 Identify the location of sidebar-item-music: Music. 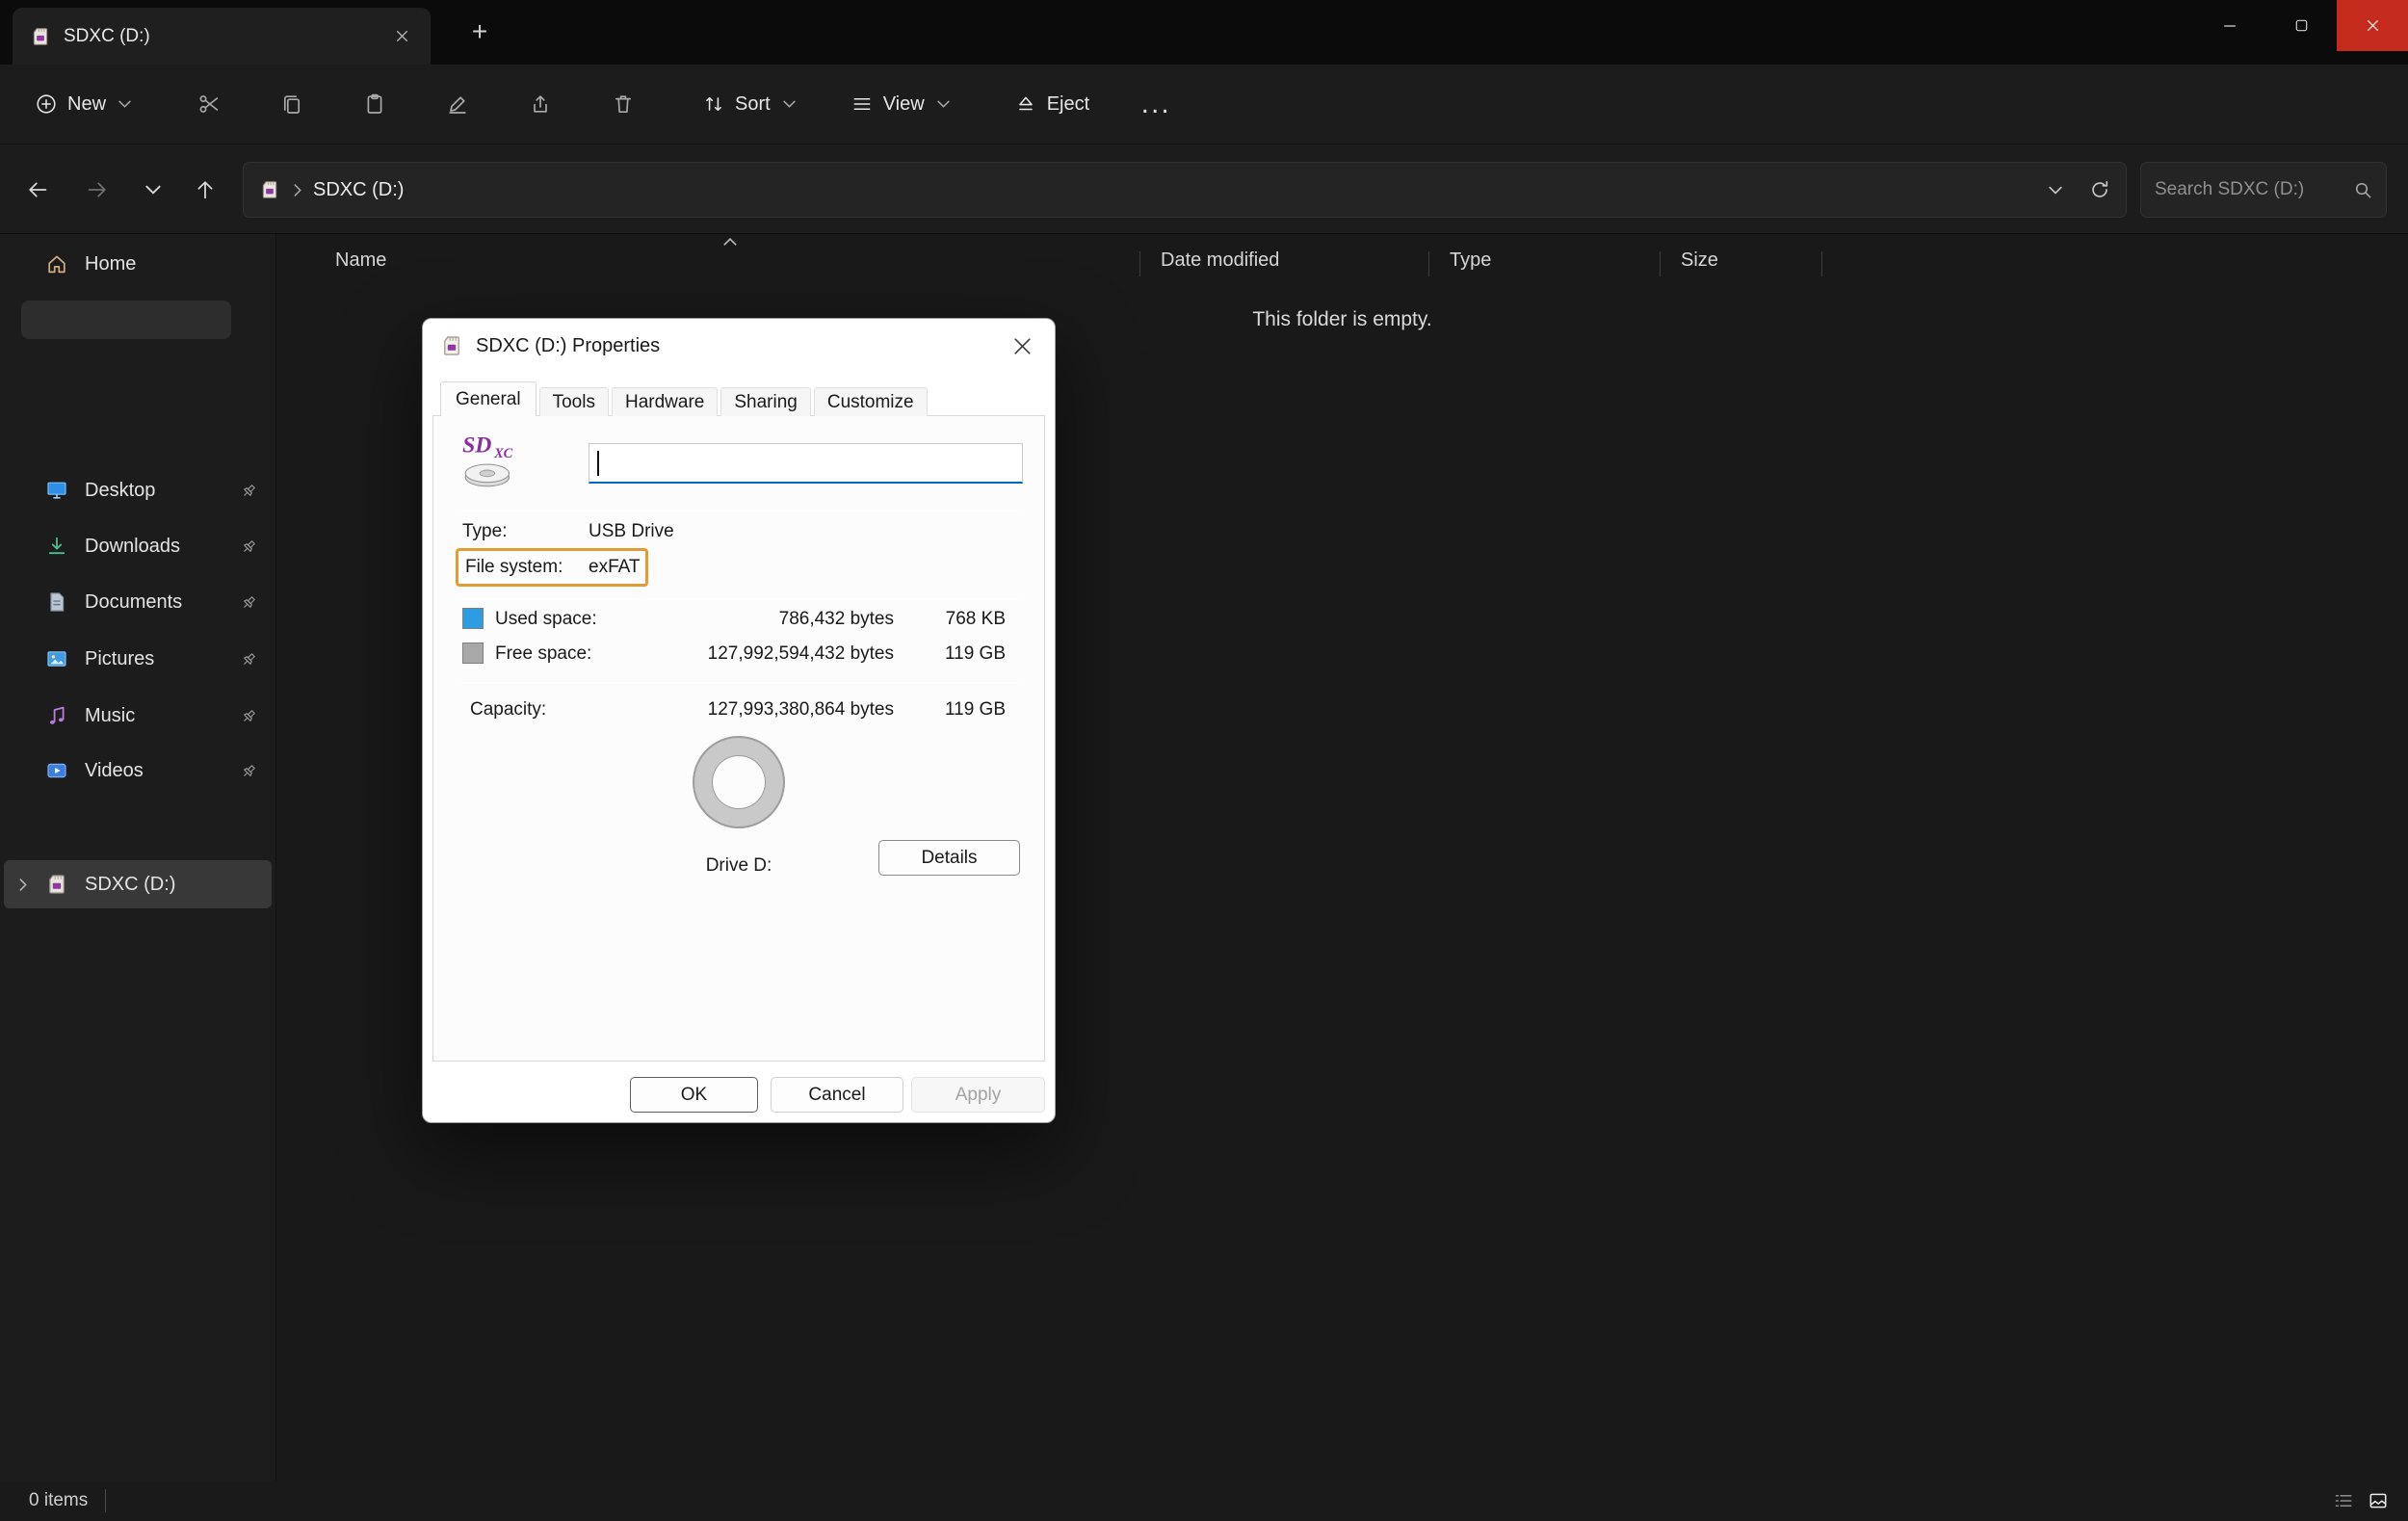
(138, 716).